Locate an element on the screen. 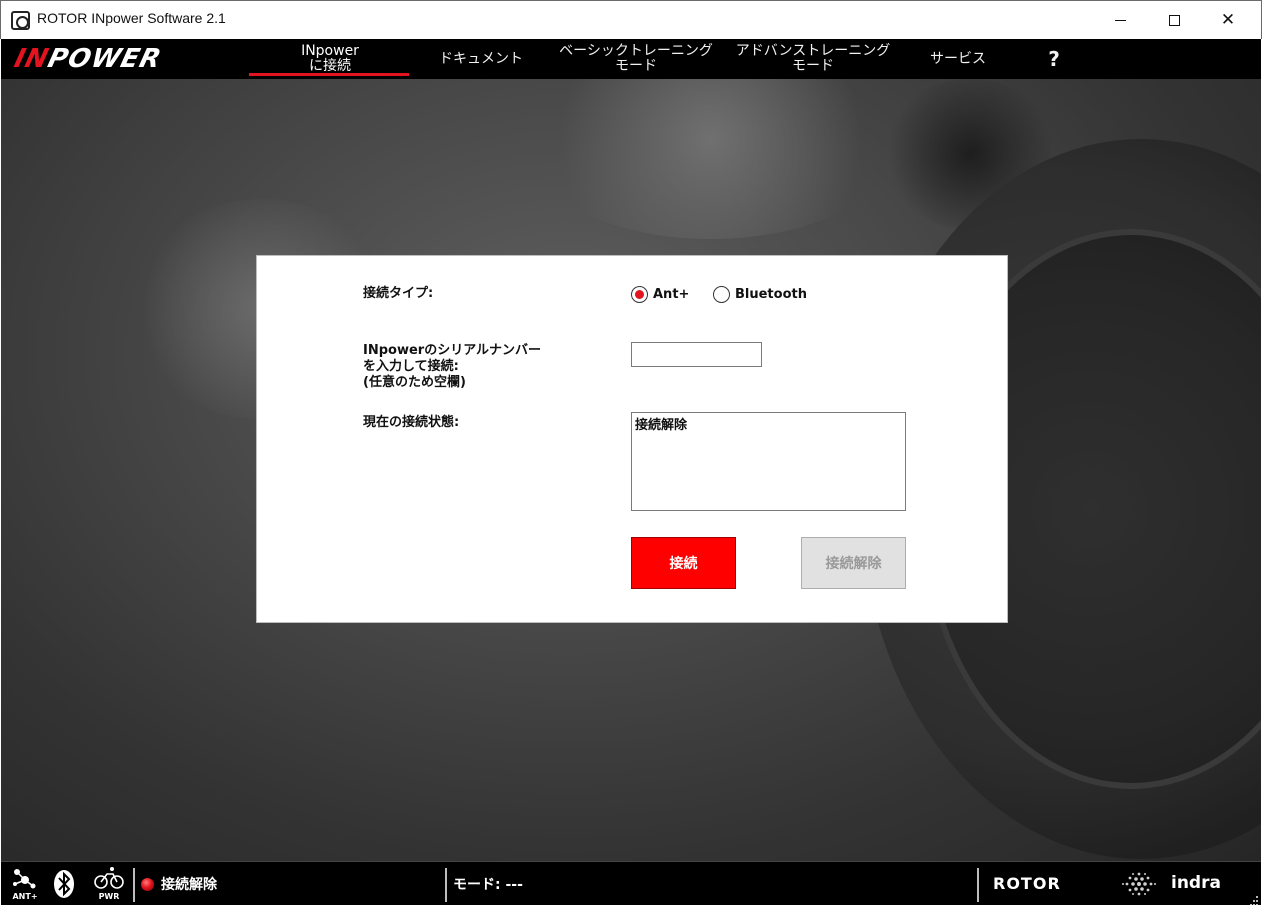  close-button: ✕ is located at coordinates (1228, 20).